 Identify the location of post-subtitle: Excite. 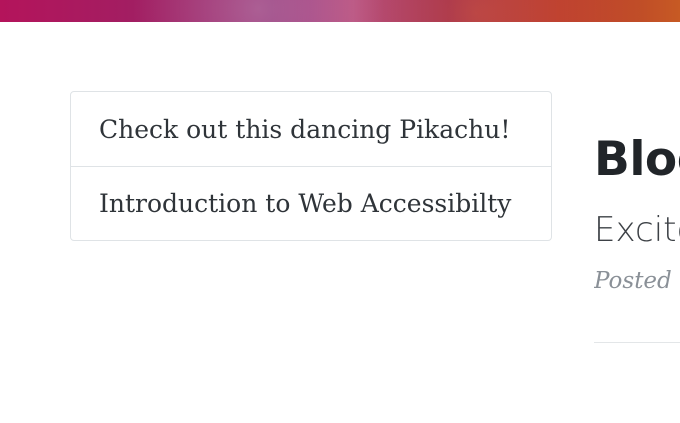
(637, 230).